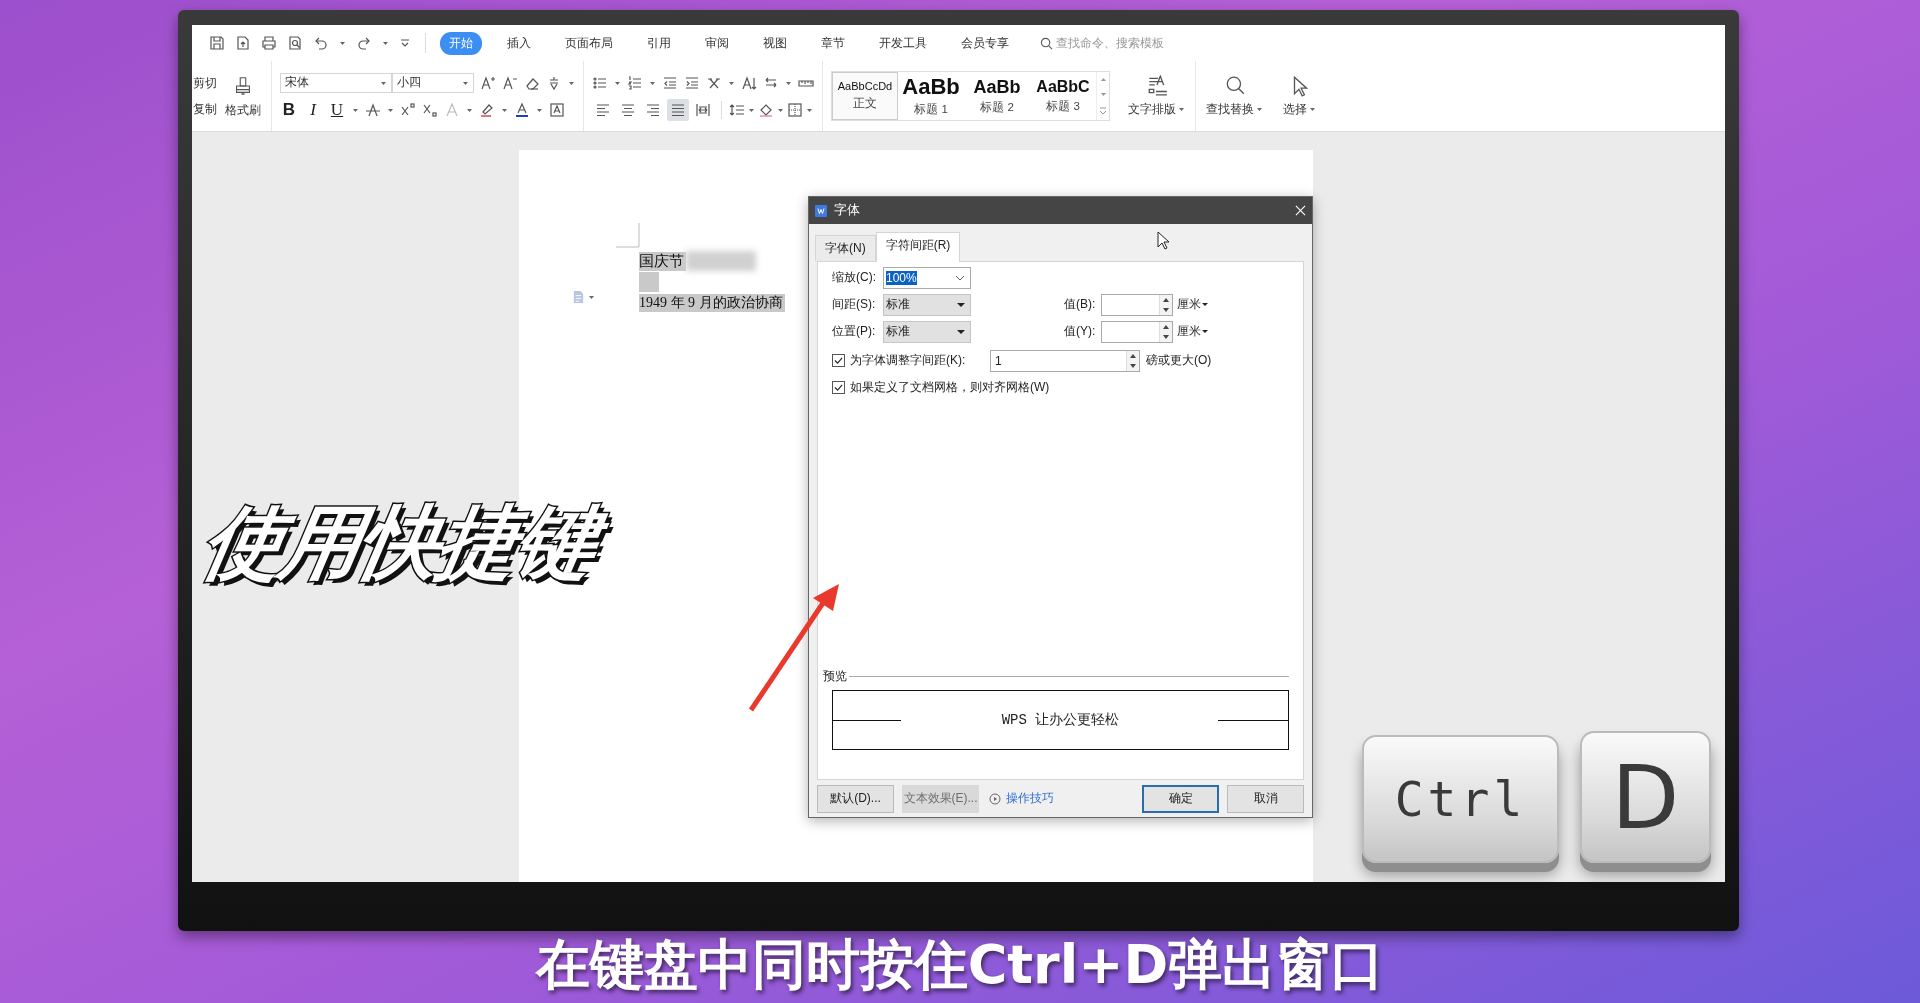 This screenshot has width=1920, height=1003. I want to click on ribbon-tab: 章节, so click(833, 43).